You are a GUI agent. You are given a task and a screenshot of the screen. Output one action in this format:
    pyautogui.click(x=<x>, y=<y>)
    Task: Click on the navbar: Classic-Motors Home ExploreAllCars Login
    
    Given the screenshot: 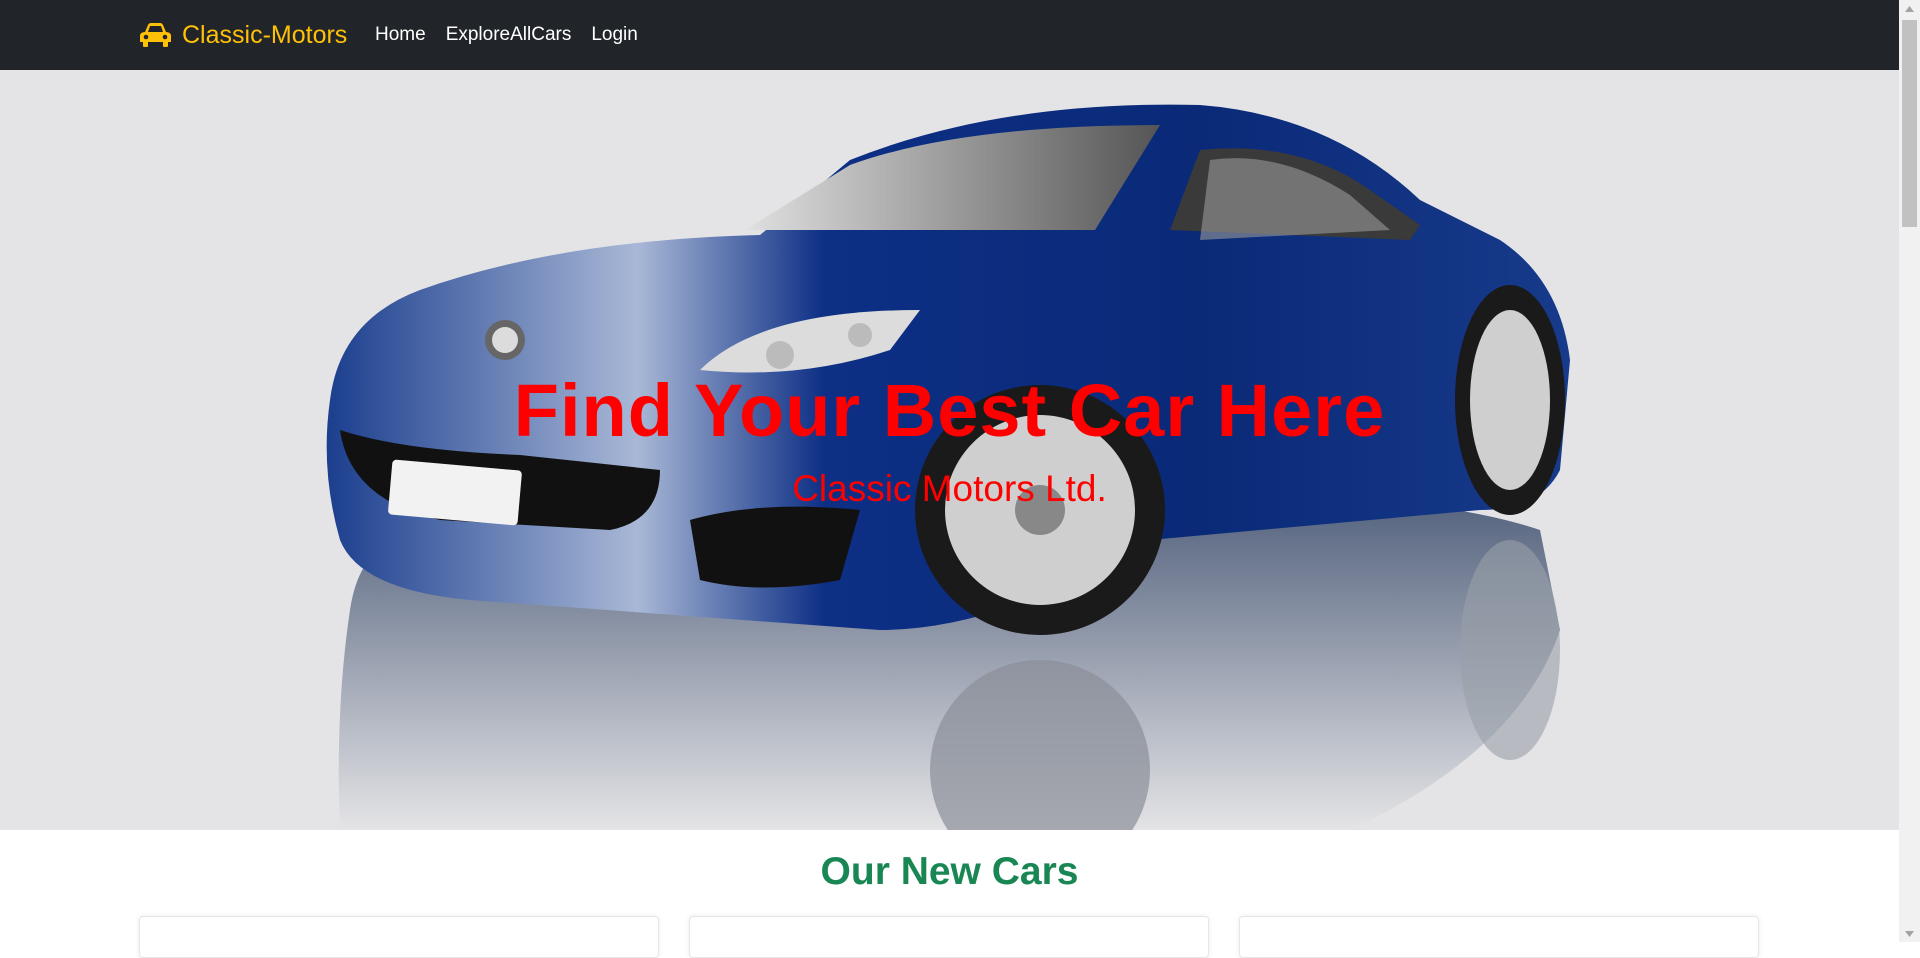 What is the action you would take?
    pyautogui.click(x=949, y=35)
    